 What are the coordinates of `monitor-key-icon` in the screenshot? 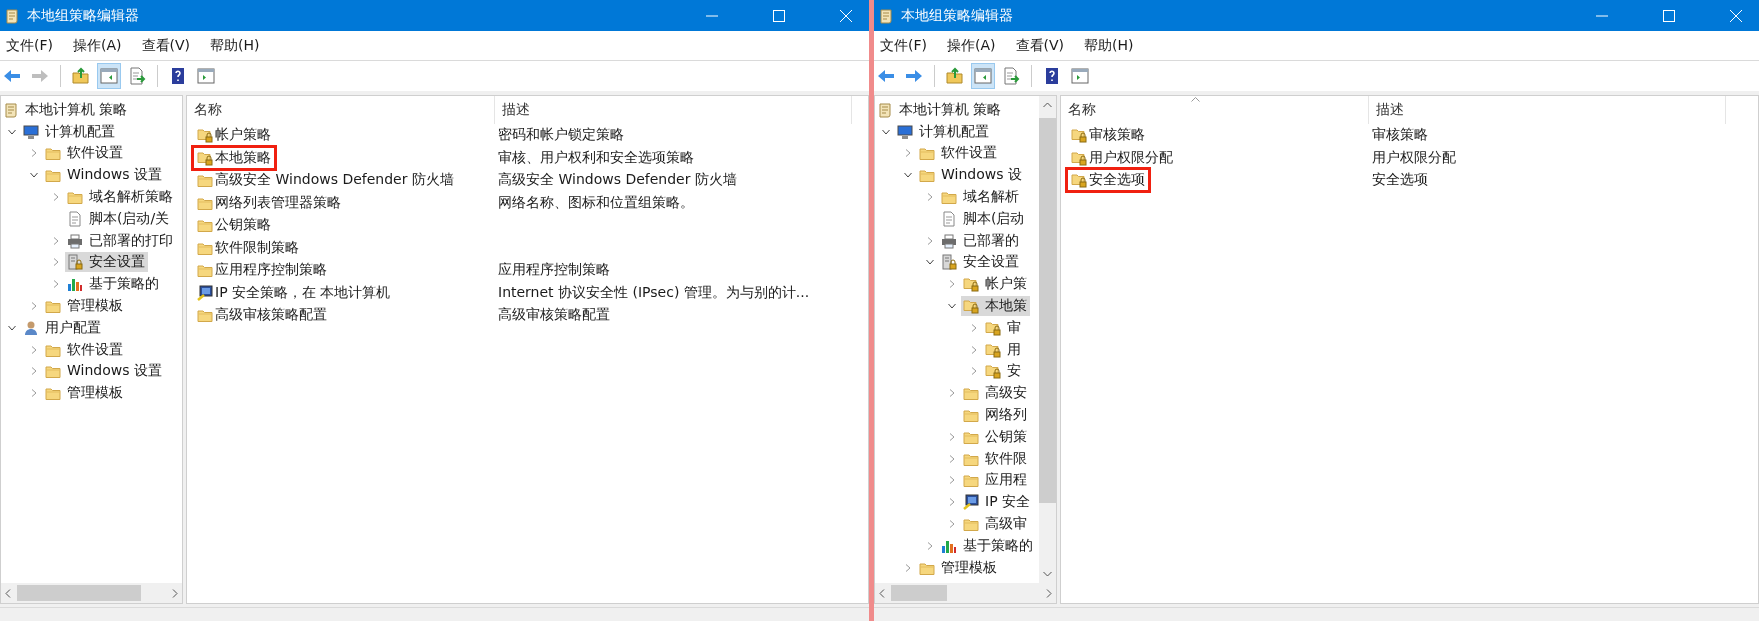 It's located at (205, 292).